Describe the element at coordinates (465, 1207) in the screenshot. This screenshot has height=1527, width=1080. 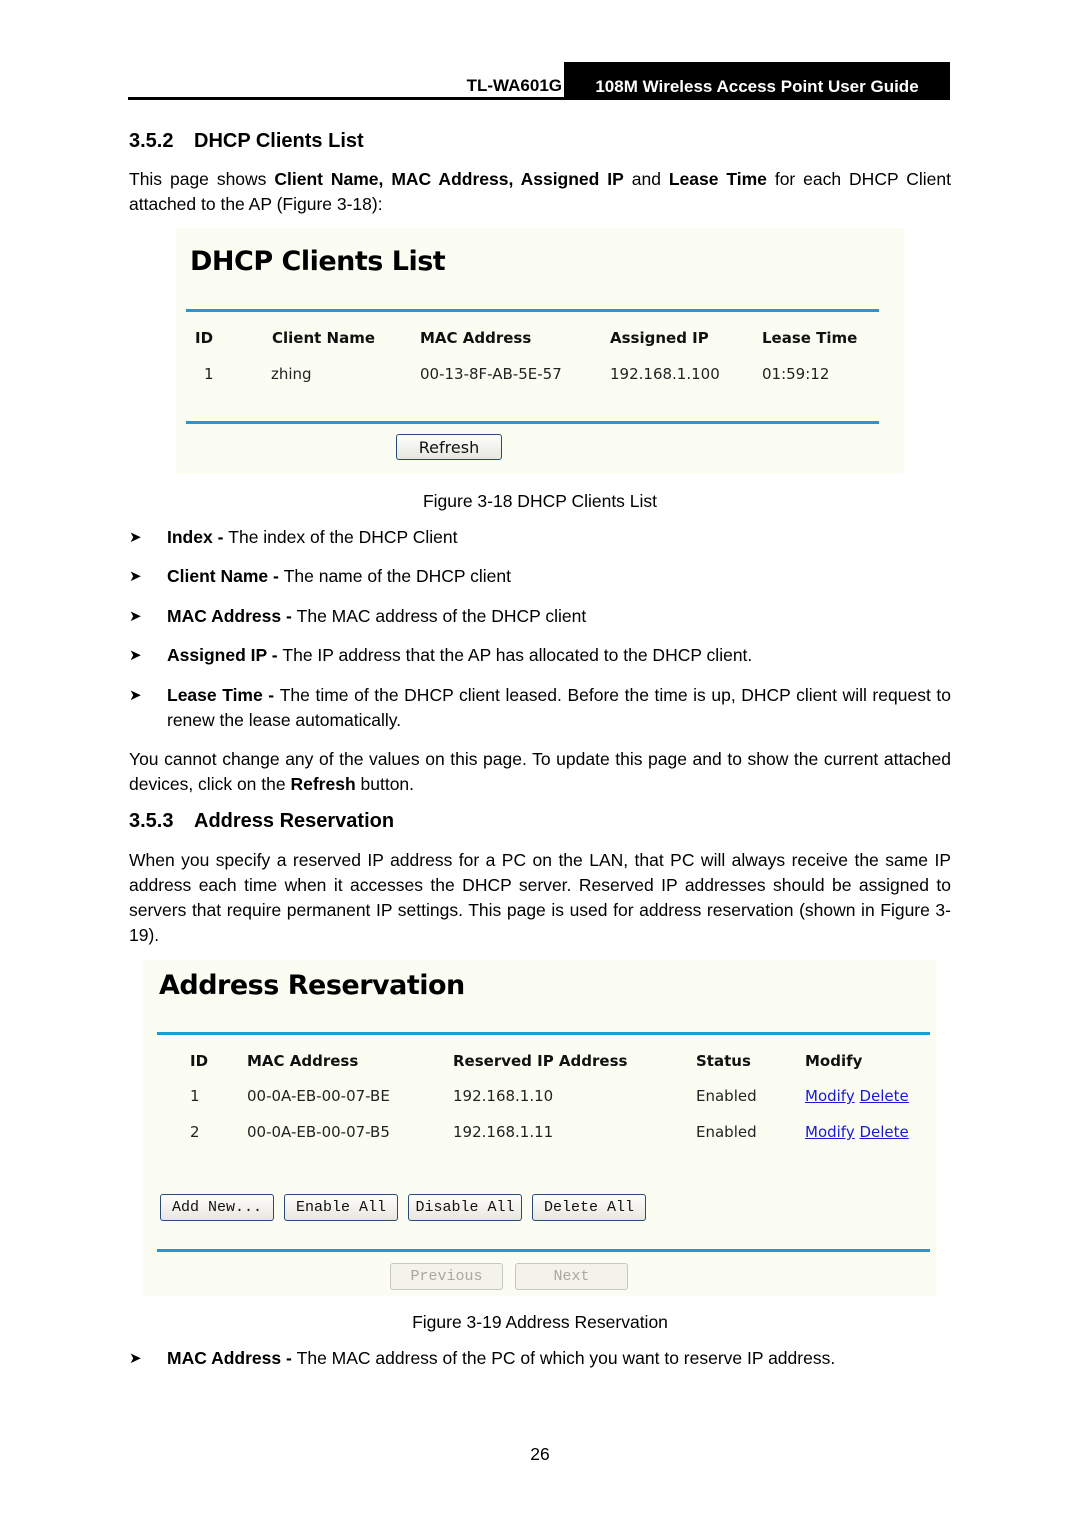
I see `disable-all-button: Disable All` at that location.